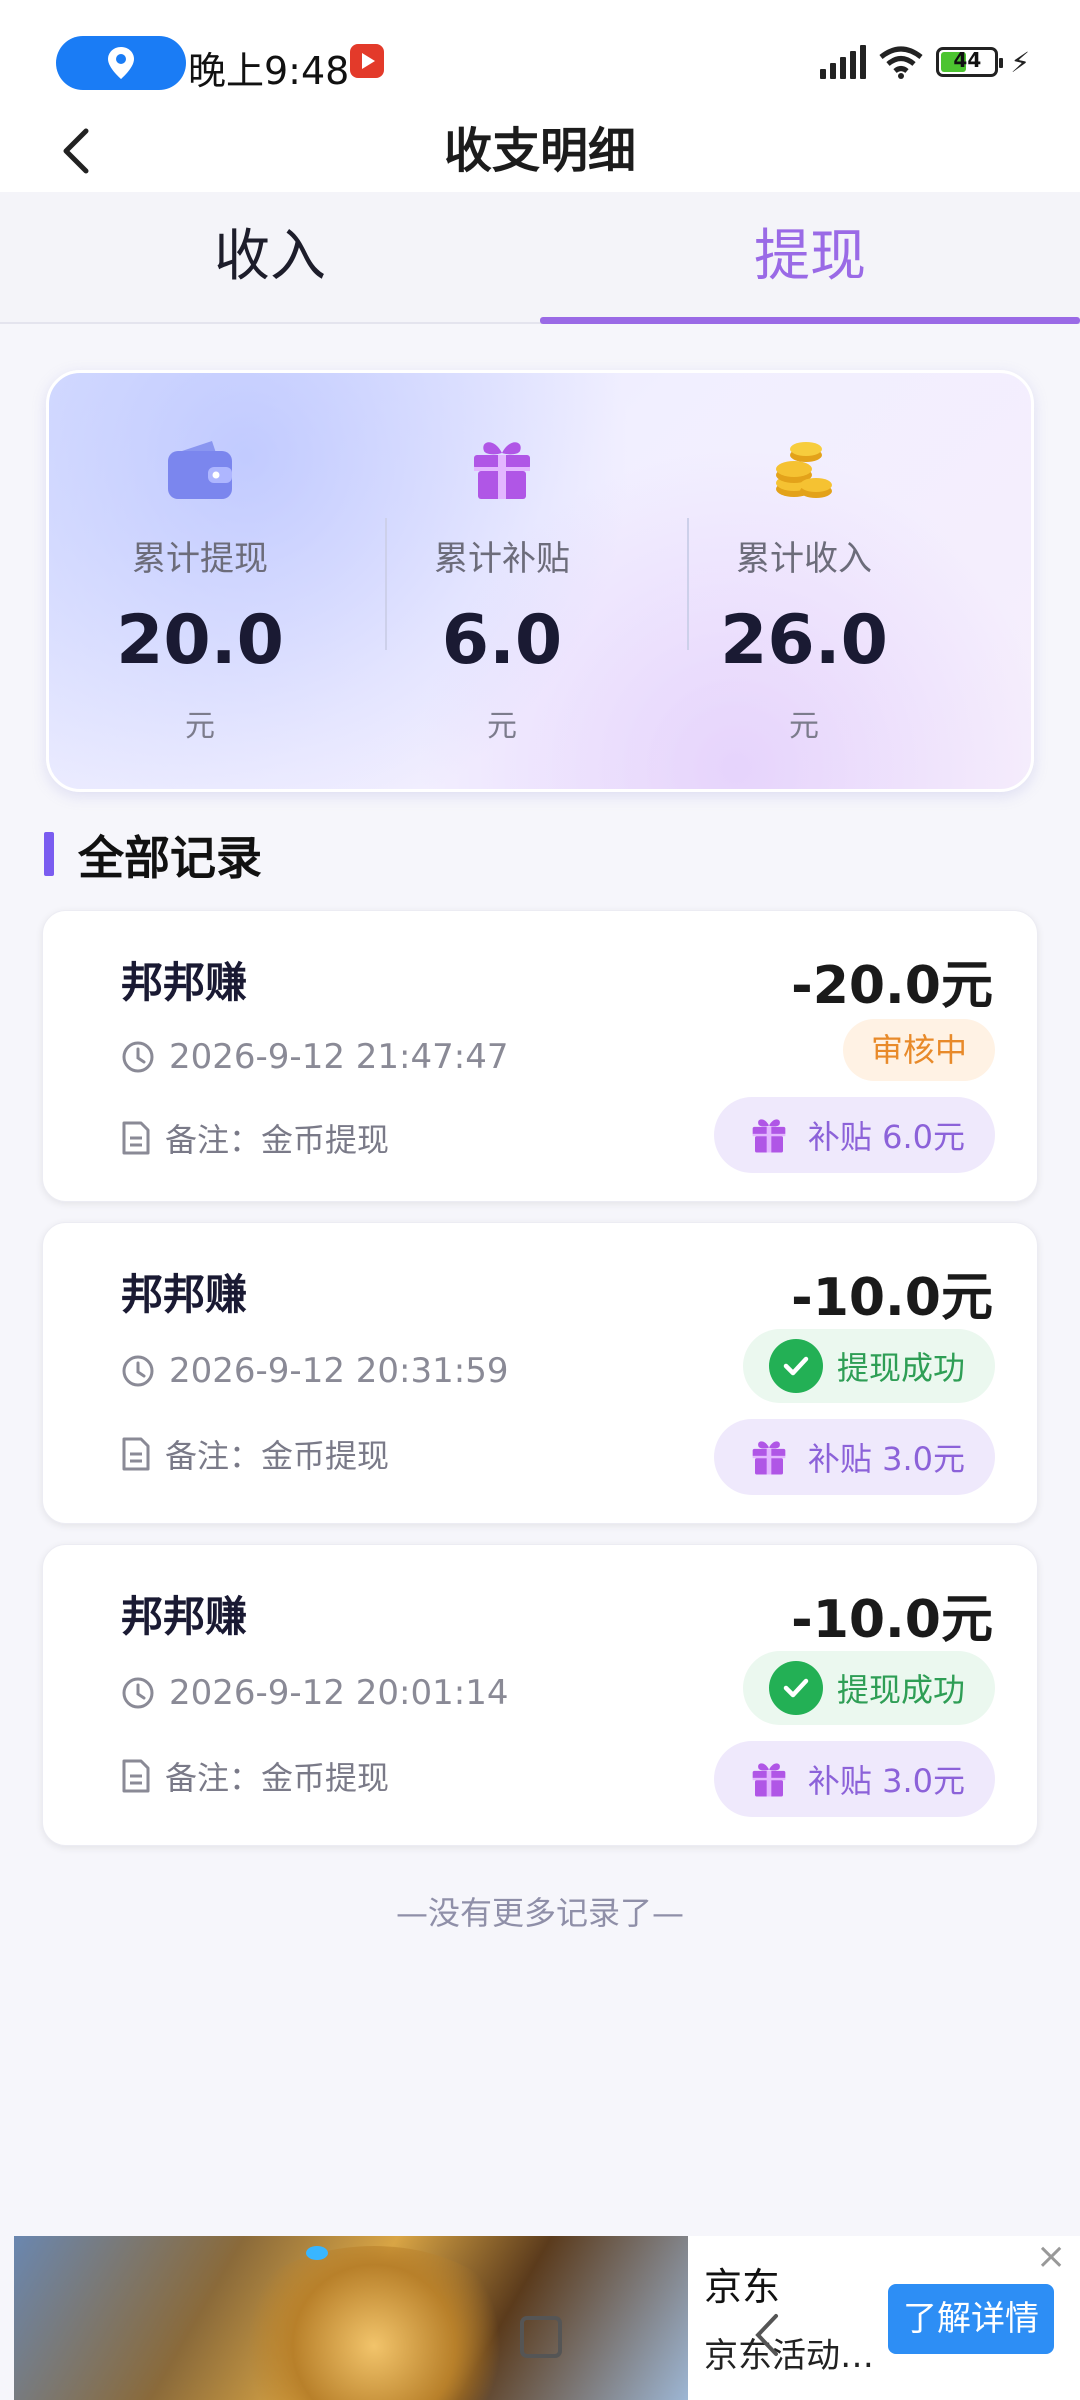 The image size is (1080, 2400). I want to click on record-time: 2026-9-12 20:01:14, so click(339, 1693).